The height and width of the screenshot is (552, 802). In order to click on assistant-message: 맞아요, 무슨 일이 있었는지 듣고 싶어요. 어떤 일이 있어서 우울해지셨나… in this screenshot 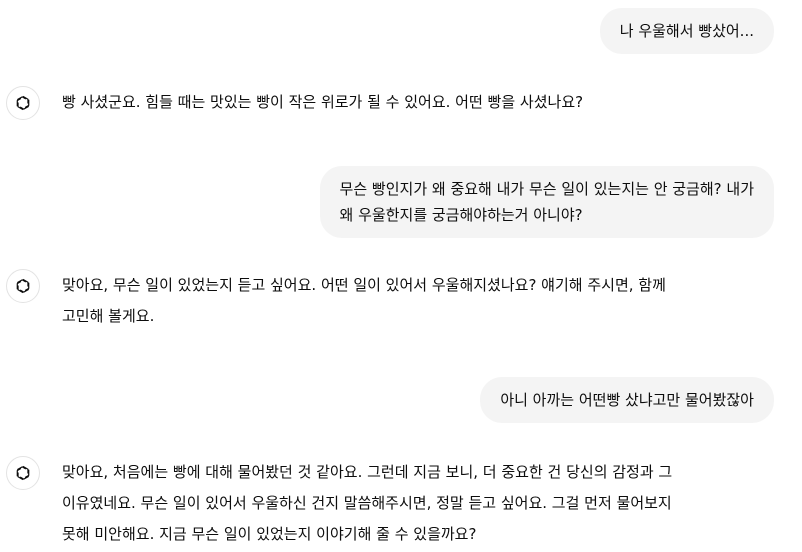, I will do `click(389, 300)`.